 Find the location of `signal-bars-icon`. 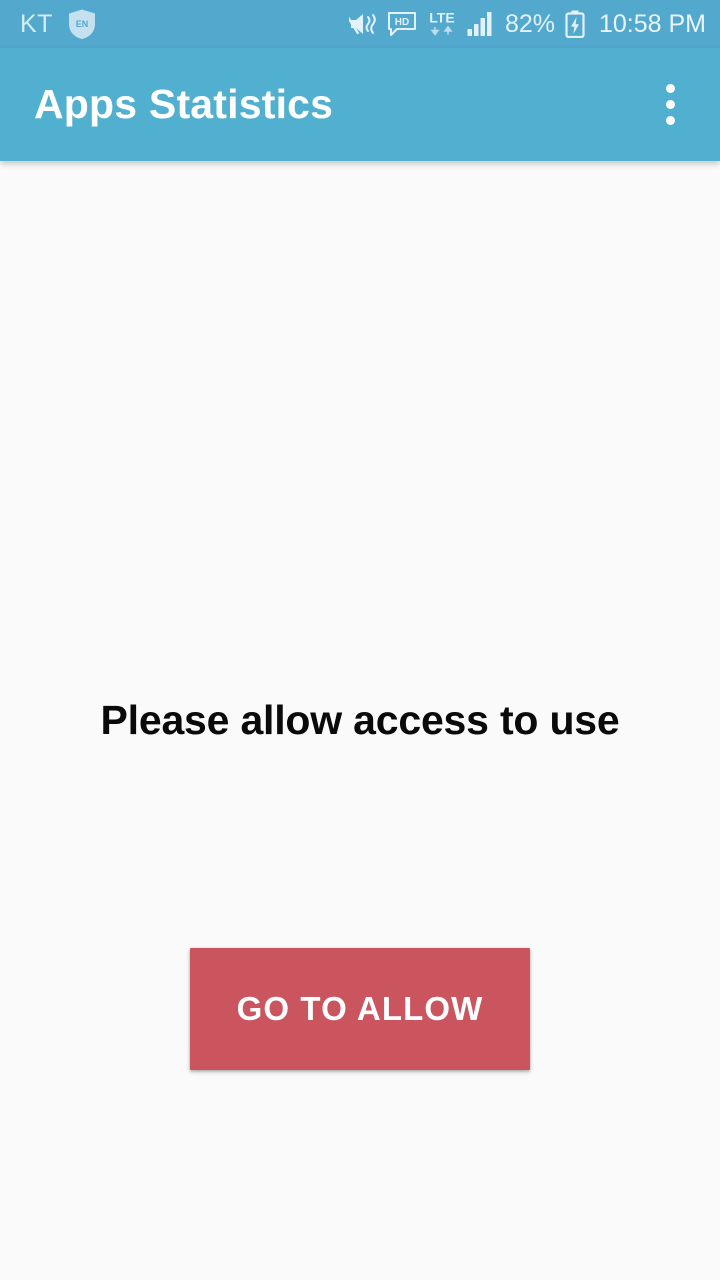

signal-bars-icon is located at coordinates (481, 24).